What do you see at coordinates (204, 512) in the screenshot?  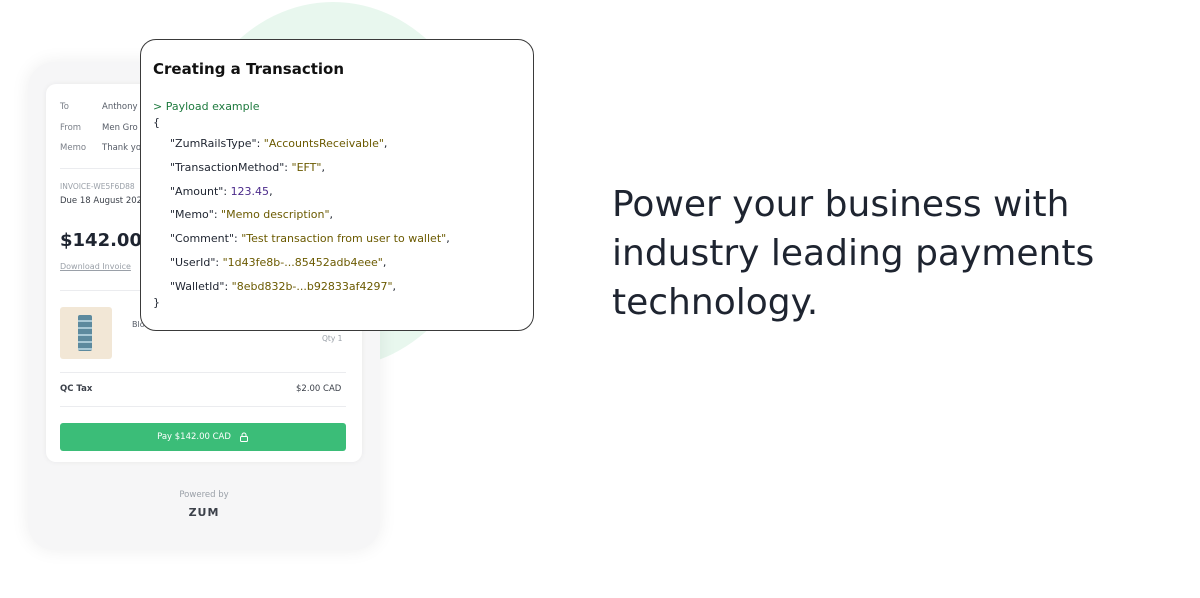 I see `brand-logo: ZUM` at bounding box center [204, 512].